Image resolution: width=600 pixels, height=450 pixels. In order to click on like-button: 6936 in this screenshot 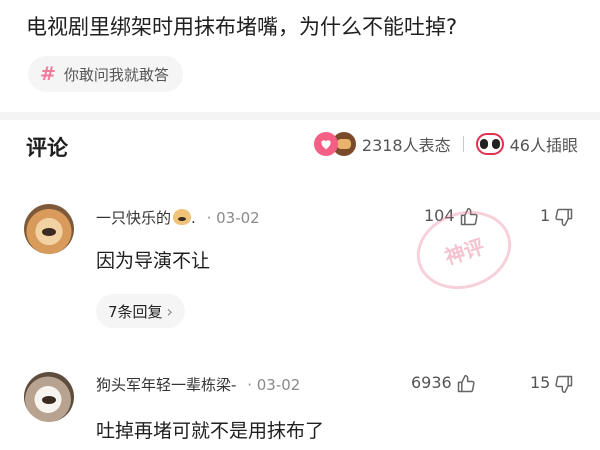, I will do `click(443, 382)`.